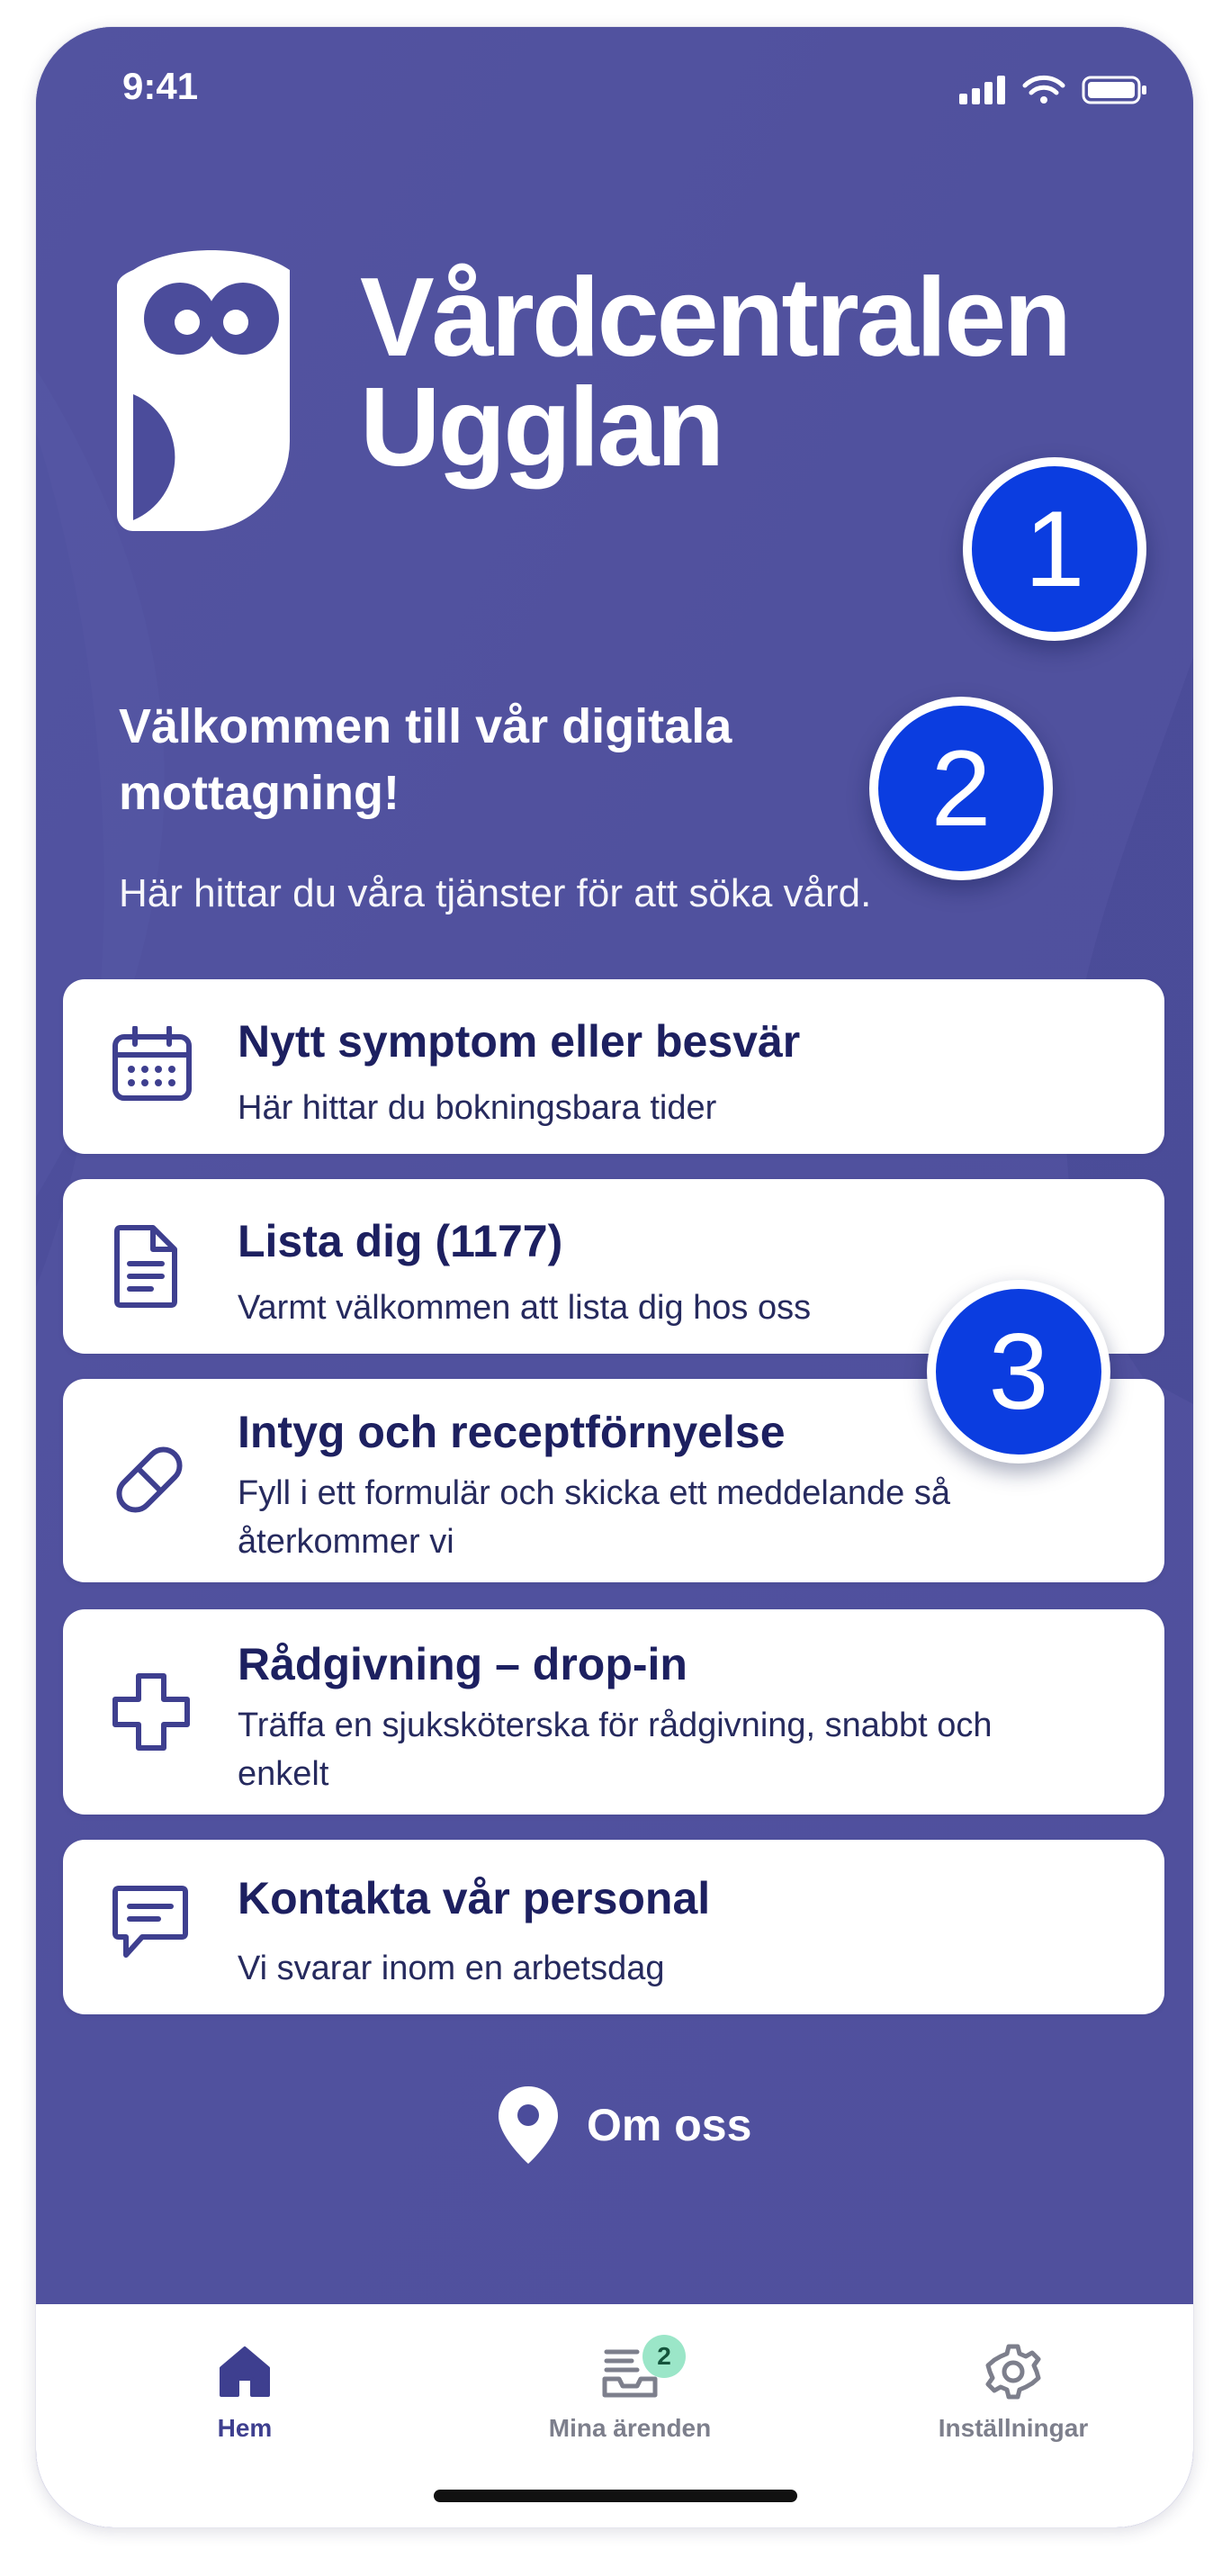 The width and height of the screenshot is (1231, 2576). I want to click on signal-icon, so click(982, 90).